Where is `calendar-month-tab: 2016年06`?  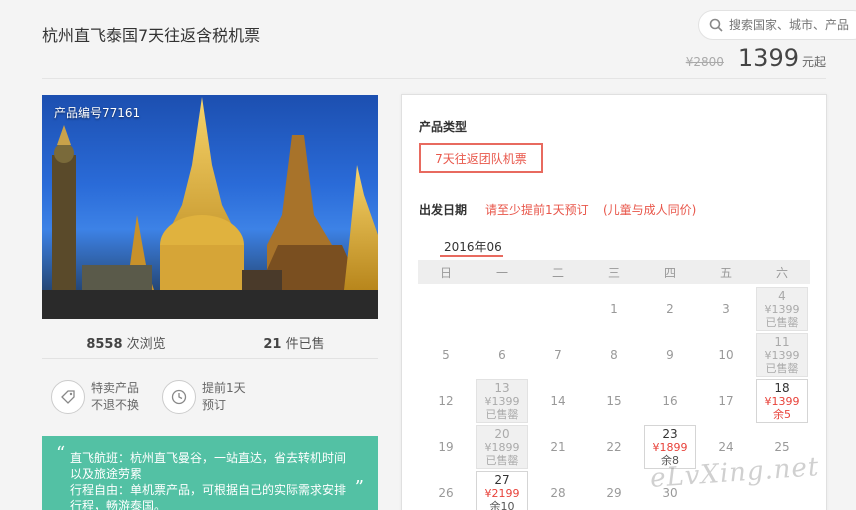 calendar-month-tab: 2016年06 is located at coordinates (473, 246).